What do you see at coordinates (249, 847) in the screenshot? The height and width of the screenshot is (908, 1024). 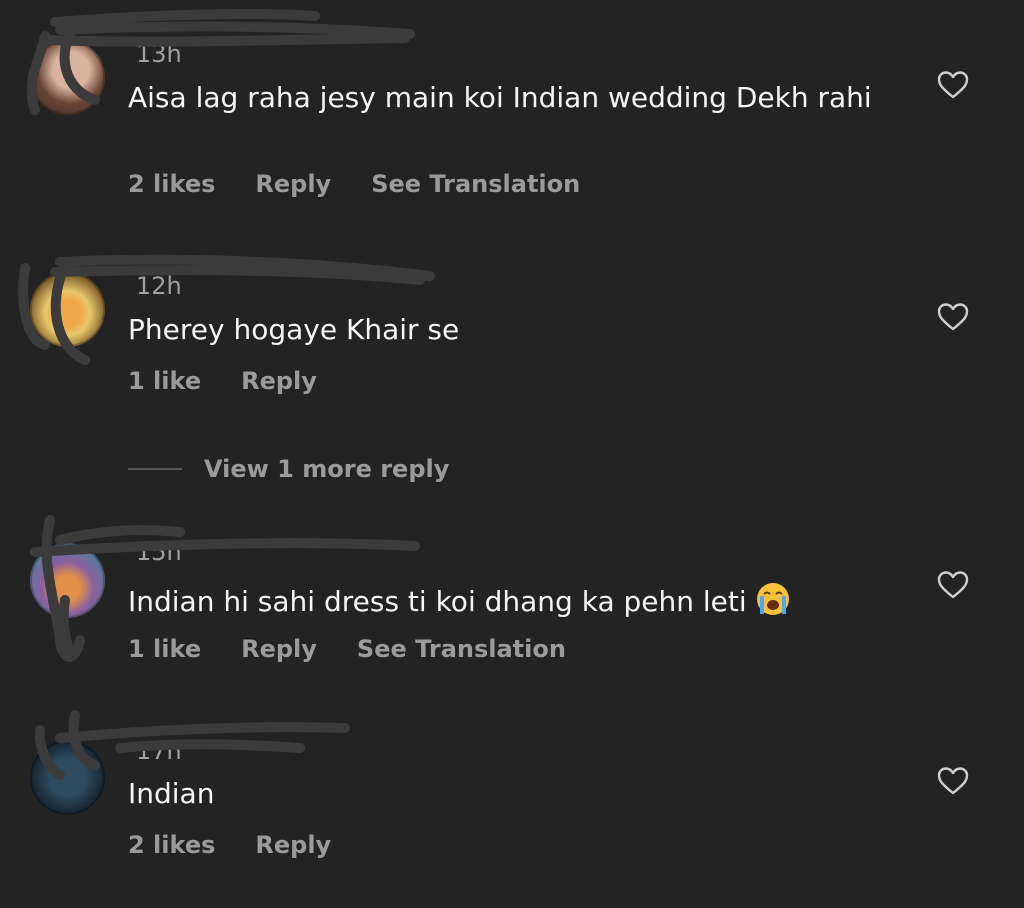 I see `comment-actions: 2 likes Reply` at bounding box center [249, 847].